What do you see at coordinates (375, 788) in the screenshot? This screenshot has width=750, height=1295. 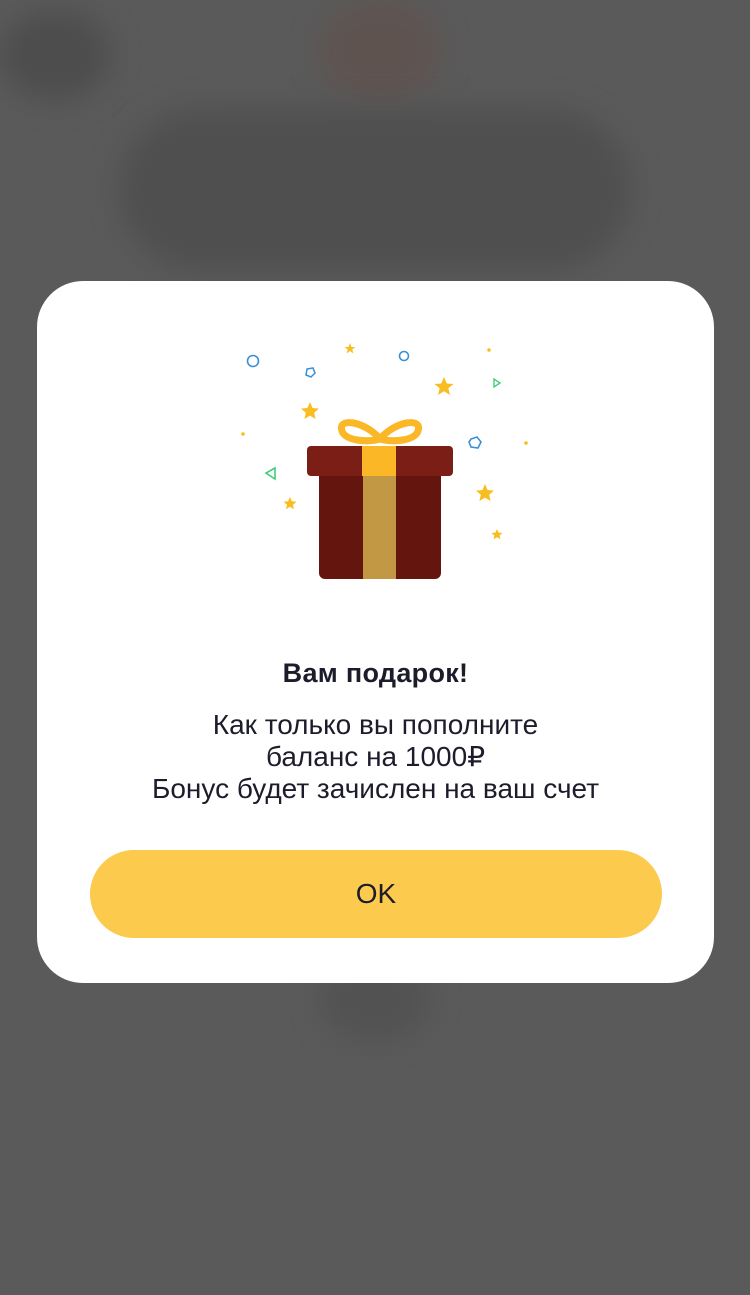 I see `message-line: Бонус будет зачислен на ваш счет` at bounding box center [375, 788].